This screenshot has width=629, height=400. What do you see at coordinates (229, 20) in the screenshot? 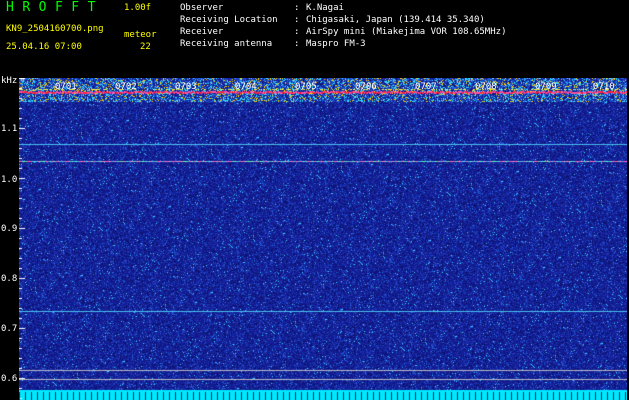
I see `info-label-location: Receiving Location` at bounding box center [229, 20].